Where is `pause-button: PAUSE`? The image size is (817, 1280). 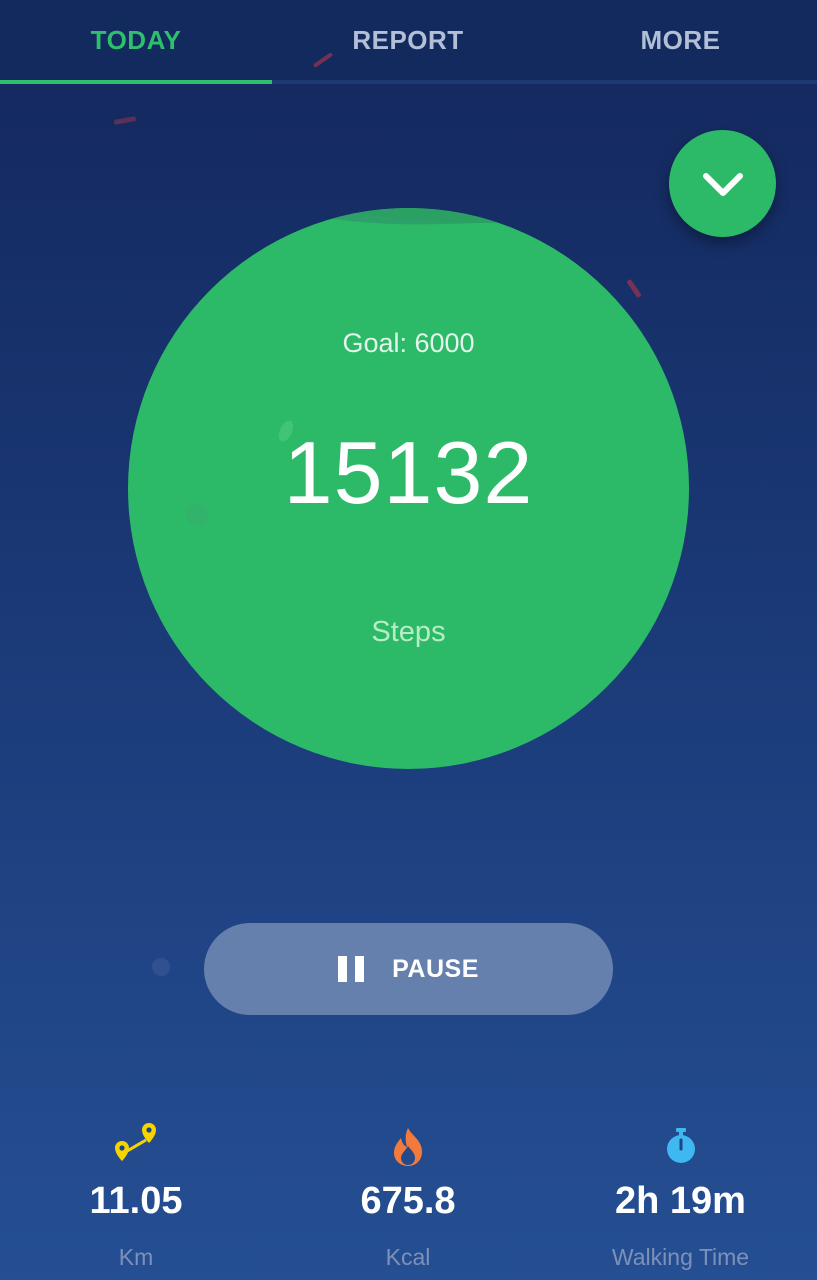
pause-button: PAUSE is located at coordinates (408, 969).